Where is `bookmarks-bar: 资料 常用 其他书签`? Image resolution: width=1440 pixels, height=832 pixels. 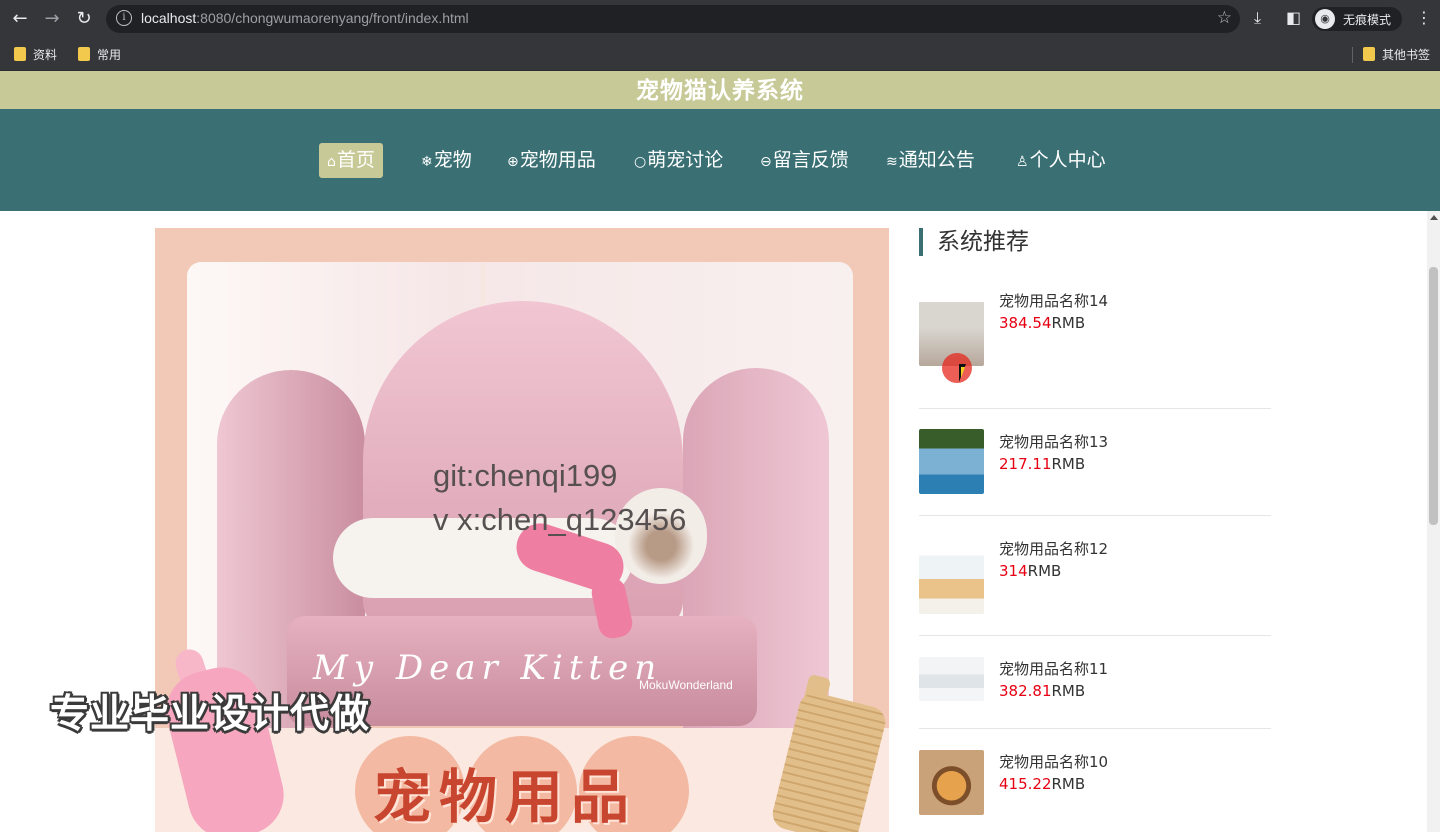
bookmarks-bar: 资料 常用 其他书签 is located at coordinates (720, 54).